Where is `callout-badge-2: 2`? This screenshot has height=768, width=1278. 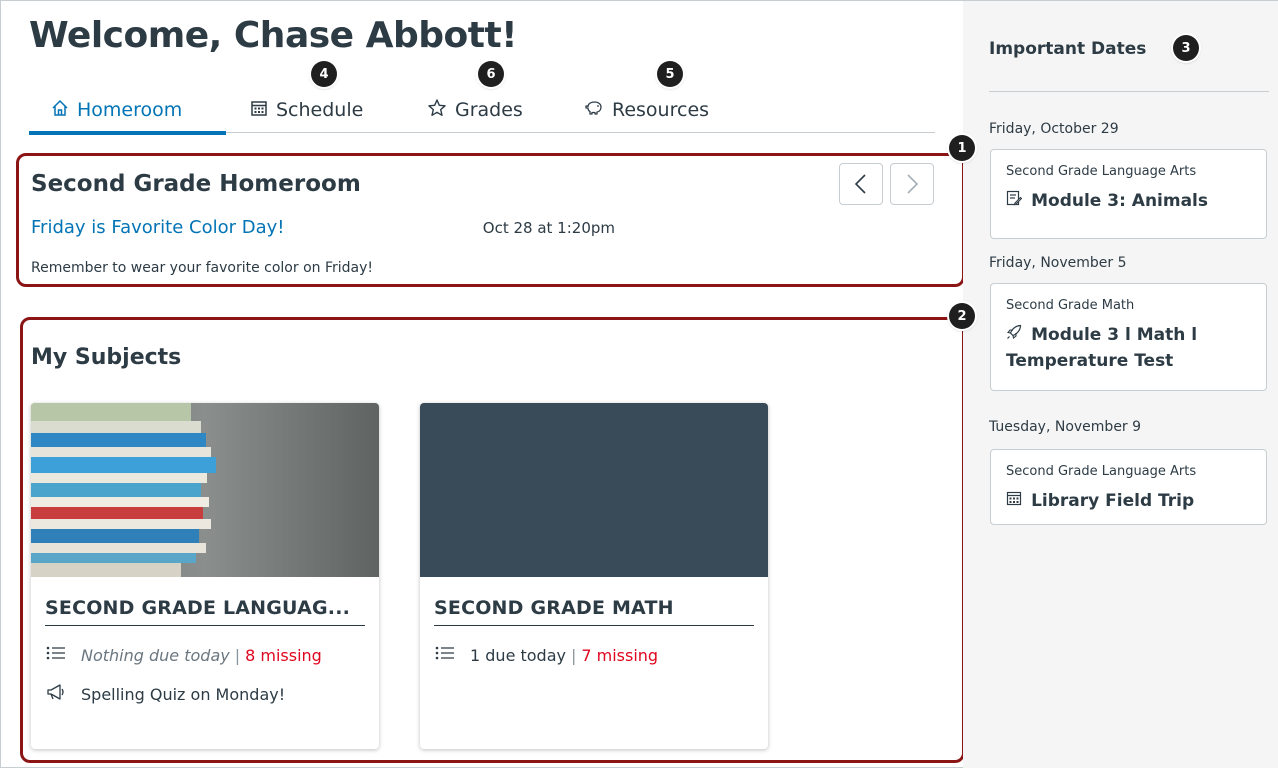 callout-badge-2: 2 is located at coordinates (962, 316).